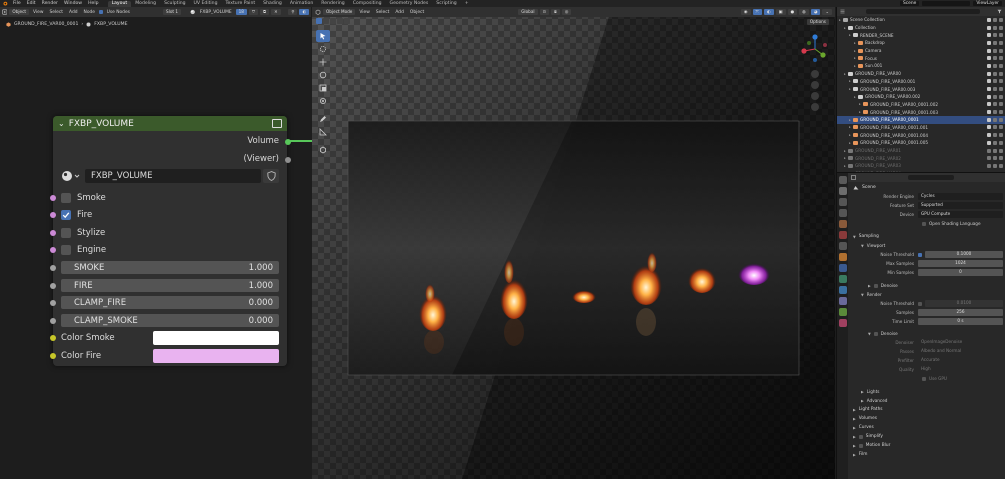  What do you see at coordinates (53, 321) in the screenshot?
I see `clamp-smoke-socket` at bounding box center [53, 321].